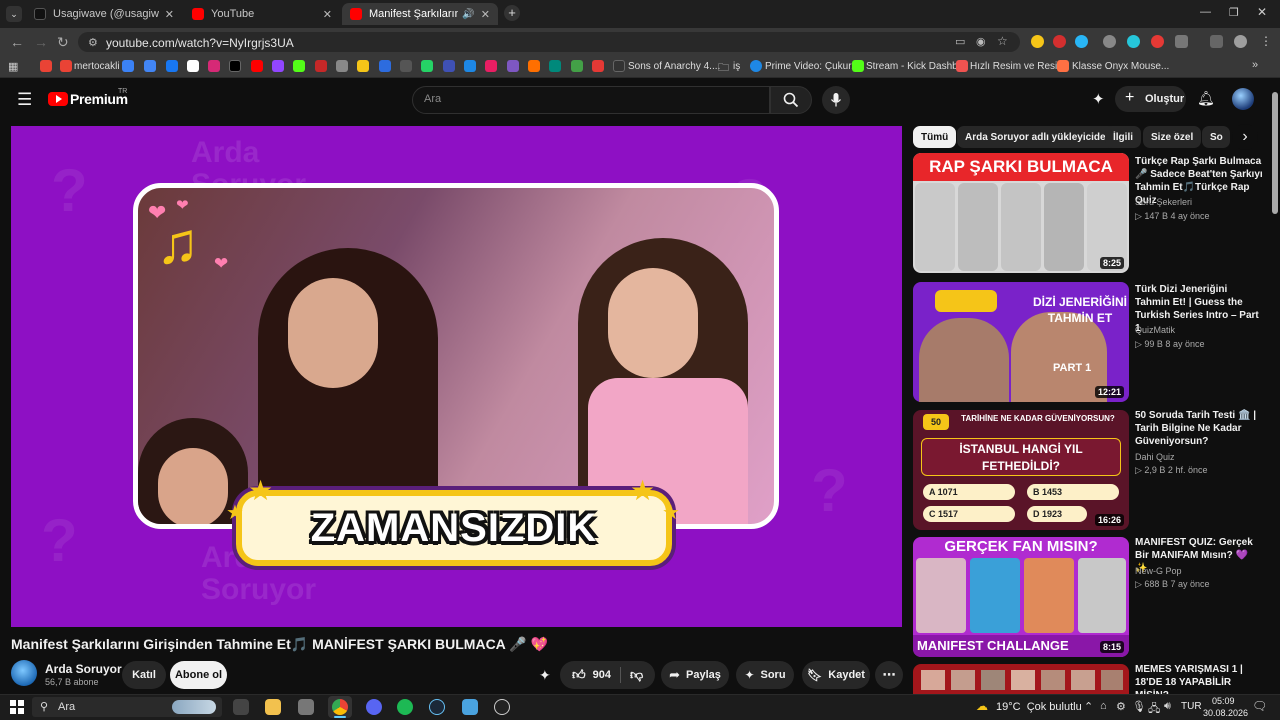 This screenshot has width=1280, height=720. What do you see at coordinates (97, 66) in the screenshot?
I see `bookmark-mertocakli: mertocakli` at bounding box center [97, 66].